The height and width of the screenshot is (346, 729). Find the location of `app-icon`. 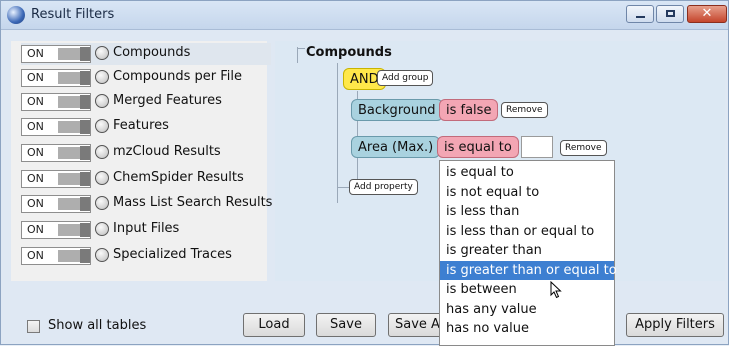

app-icon is located at coordinates (16, 15).